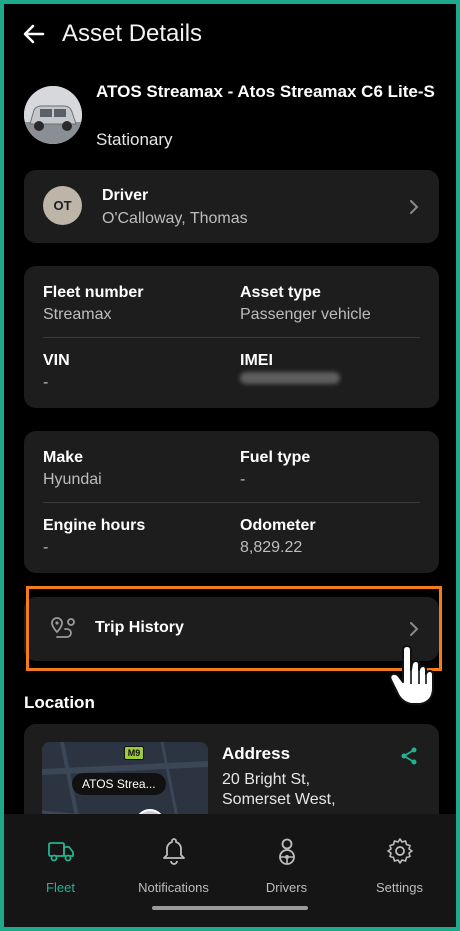 This screenshot has height=931, width=460. I want to click on address-text: 20 Bright St, Somerset West,, so click(302, 790).